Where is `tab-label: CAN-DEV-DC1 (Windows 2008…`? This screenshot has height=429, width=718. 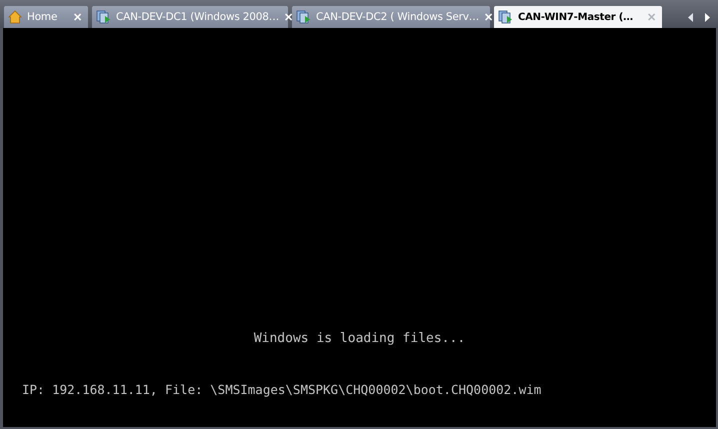 tab-label: CAN-DEV-DC1 (Windows 2008… is located at coordinates (197, 17).